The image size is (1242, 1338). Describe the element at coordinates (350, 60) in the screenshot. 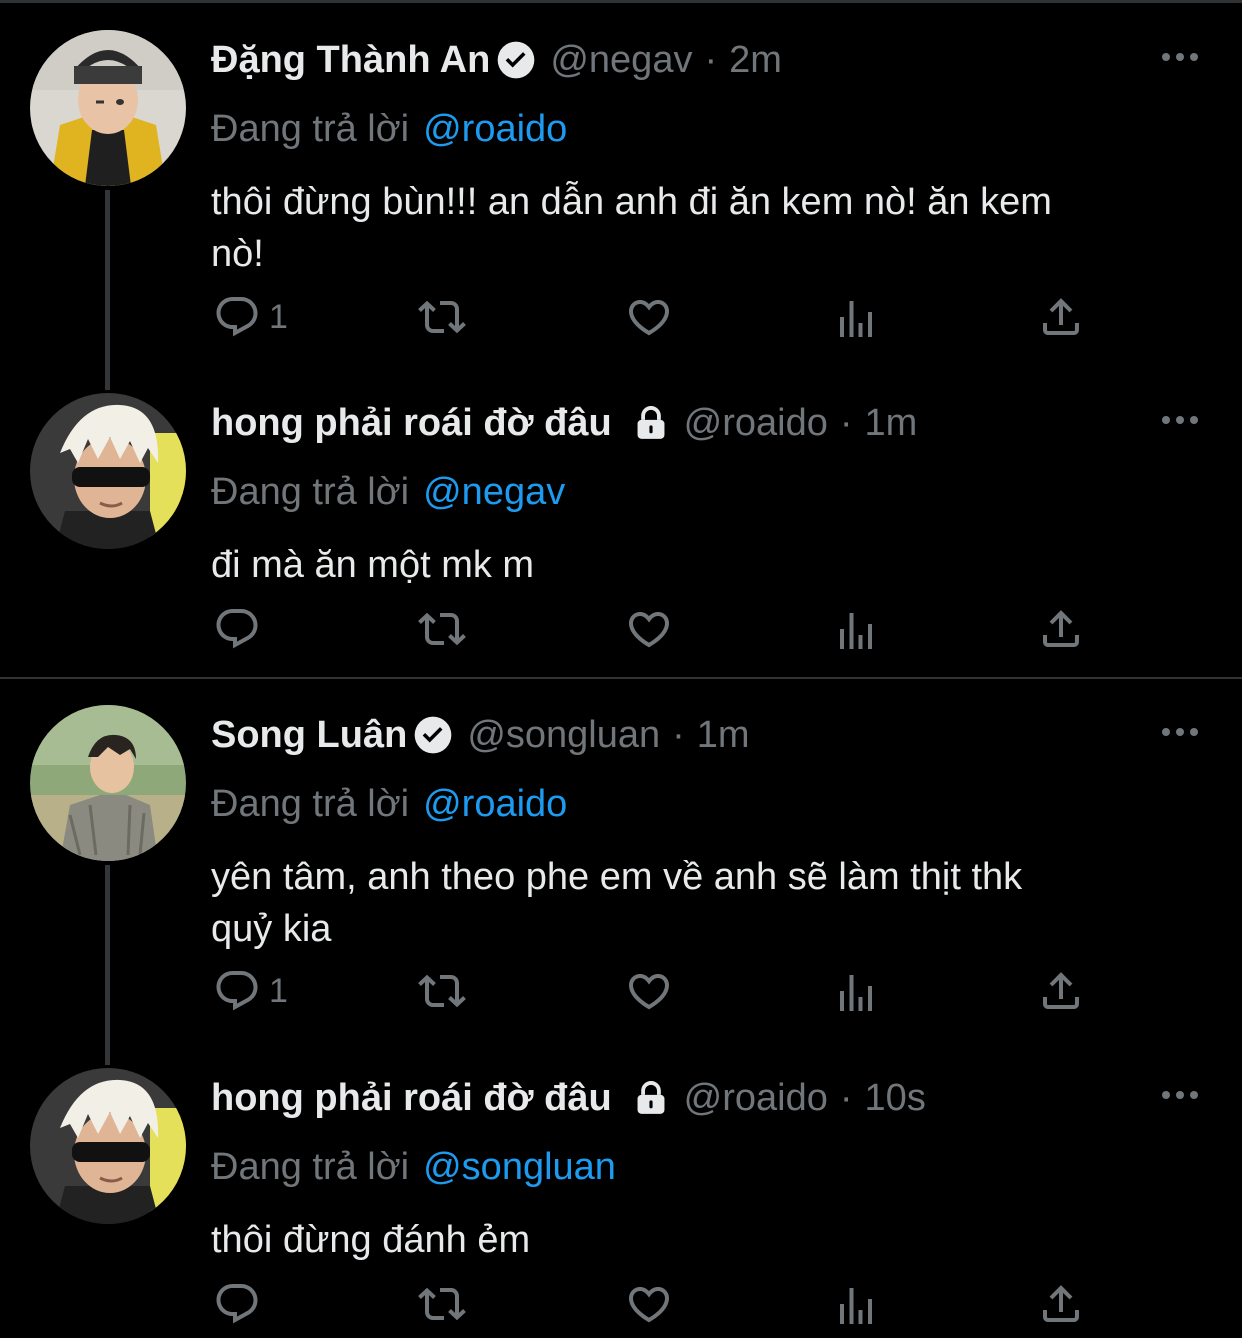

I see `display-name: Đặng Thành An` at that location.